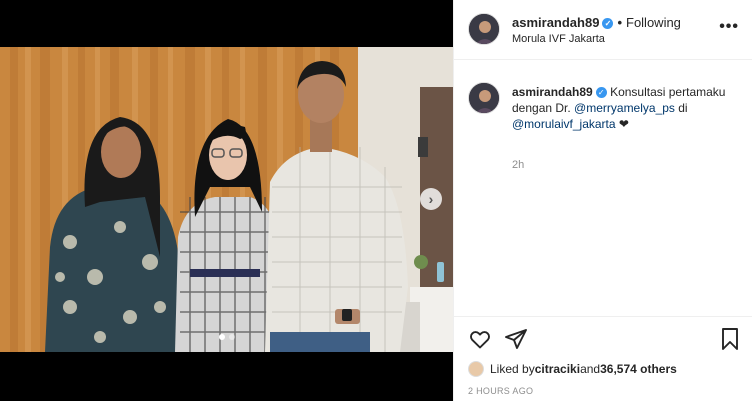 This screenshot has height=401, width=752. I want to click on like-button, so click(480, 341).